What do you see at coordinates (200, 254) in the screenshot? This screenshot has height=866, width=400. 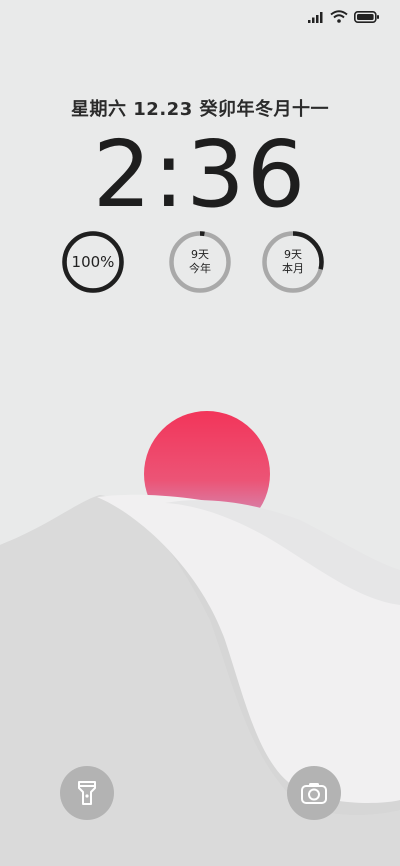 I see `year-days: 9天` at bounding box center [200, 254].